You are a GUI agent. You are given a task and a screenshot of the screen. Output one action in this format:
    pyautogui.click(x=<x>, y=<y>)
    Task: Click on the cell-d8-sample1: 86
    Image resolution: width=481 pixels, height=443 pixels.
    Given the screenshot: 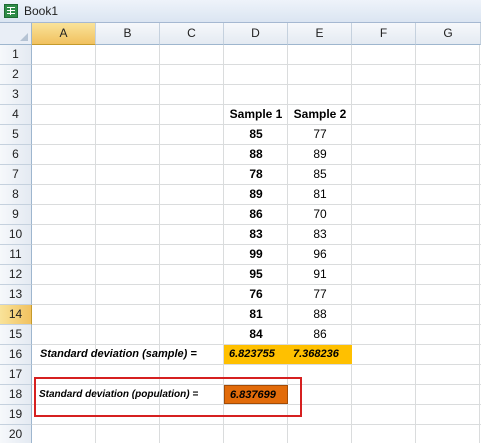 What is the action you would take?
    pyautogui.click(x=256, y=214)
    